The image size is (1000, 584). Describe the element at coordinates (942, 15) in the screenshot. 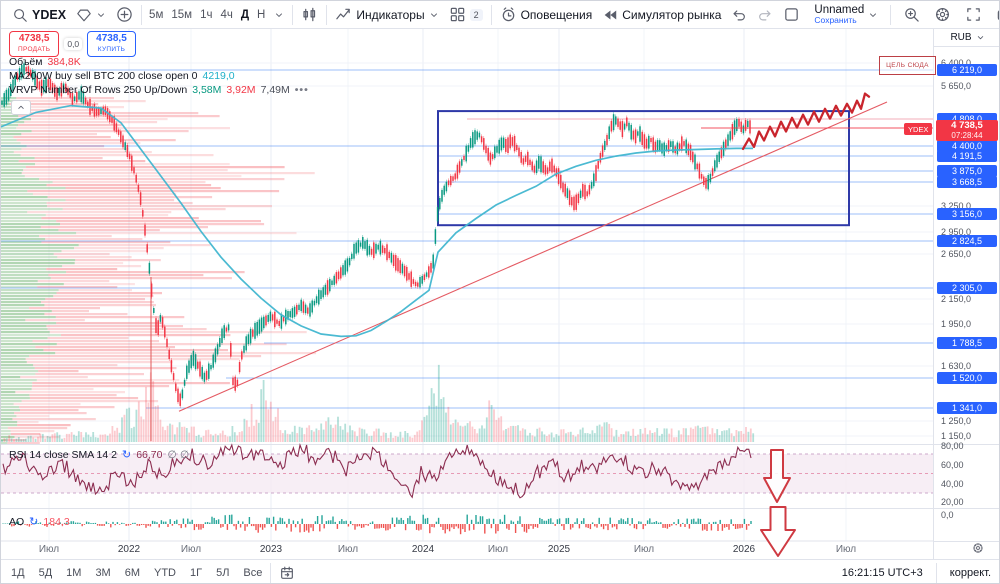

I see `settings-button` at that location.